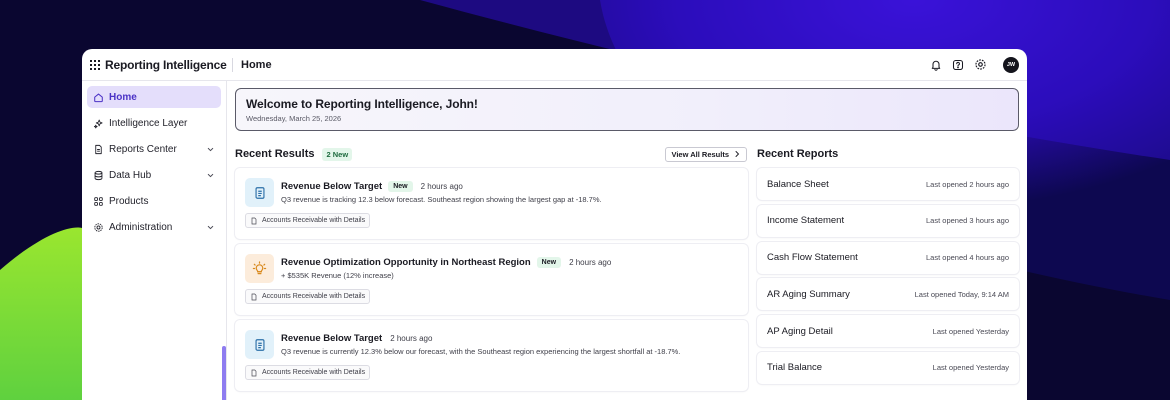 The height and width of the screenshot is (400, 1170). Describe the element at coordinates (888, 220) in the screenshot. I see `report-item: Income Statement Last opened 3 hours ago` at that location.